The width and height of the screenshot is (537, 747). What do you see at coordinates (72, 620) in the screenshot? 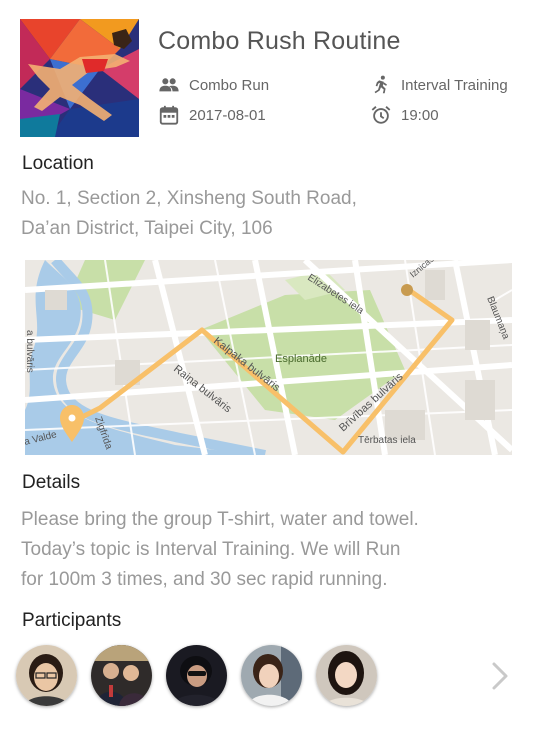
I see `participants-heading: Participants` at bounding box center [72, 620].